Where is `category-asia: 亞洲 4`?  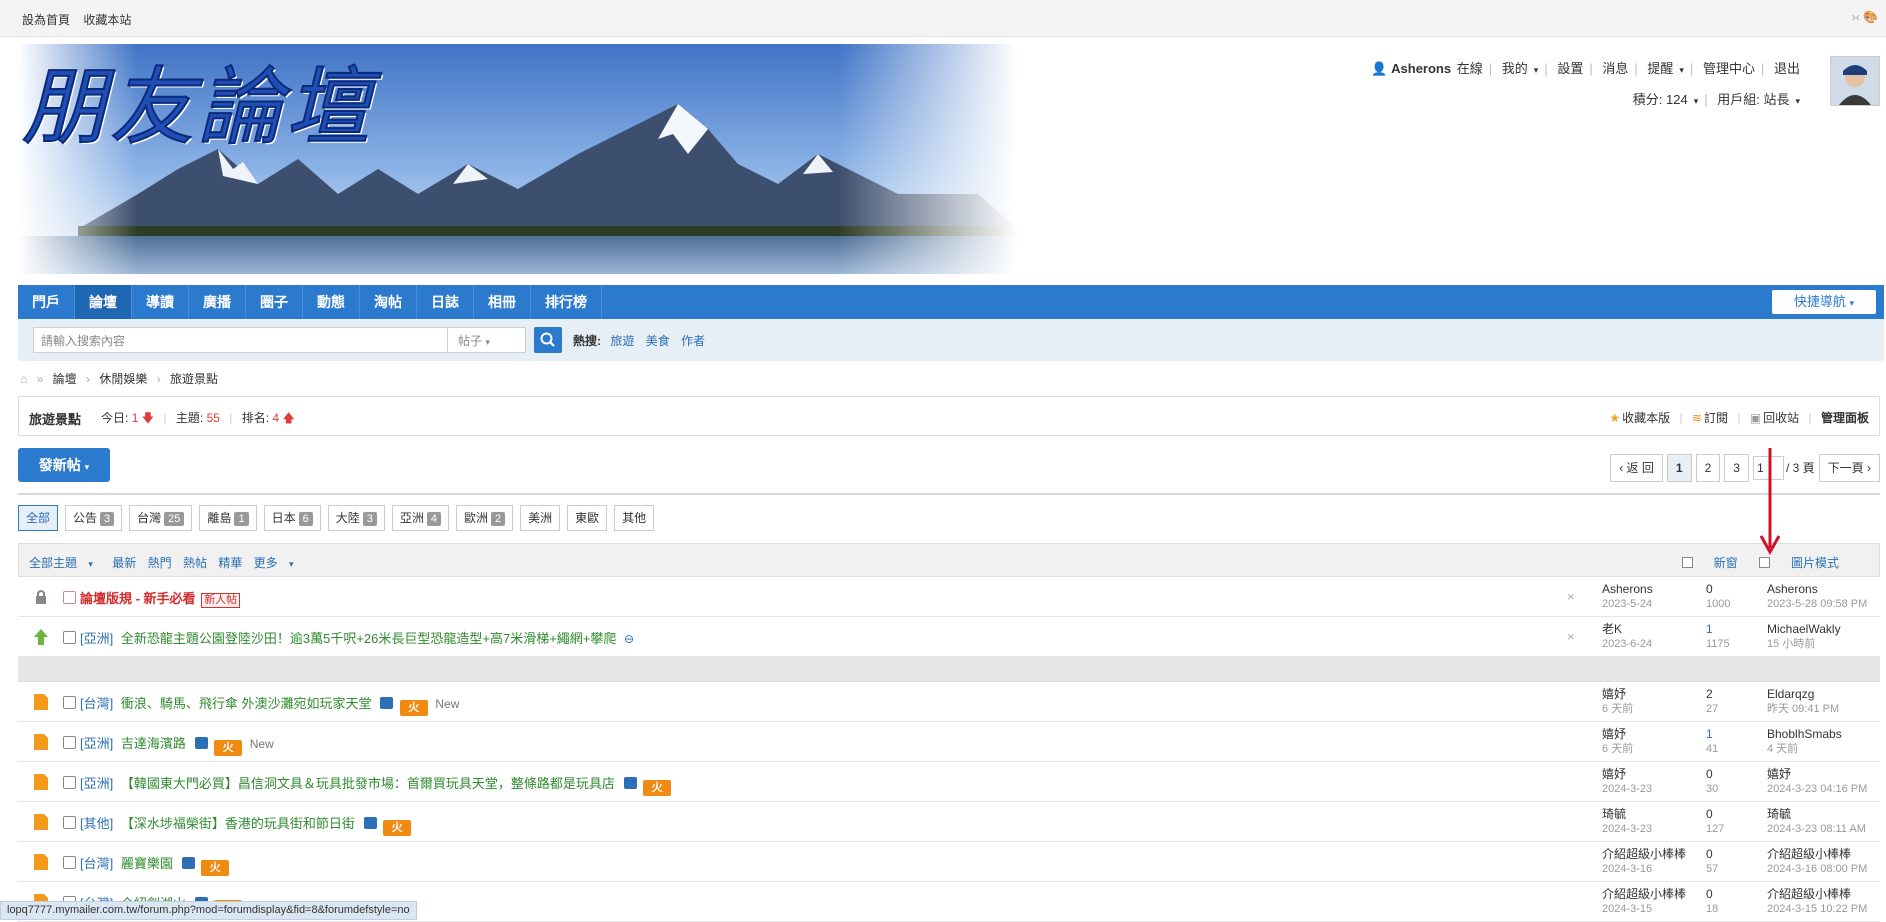 category-asia: 亞洲 4 is located at coordinates (420, 518).